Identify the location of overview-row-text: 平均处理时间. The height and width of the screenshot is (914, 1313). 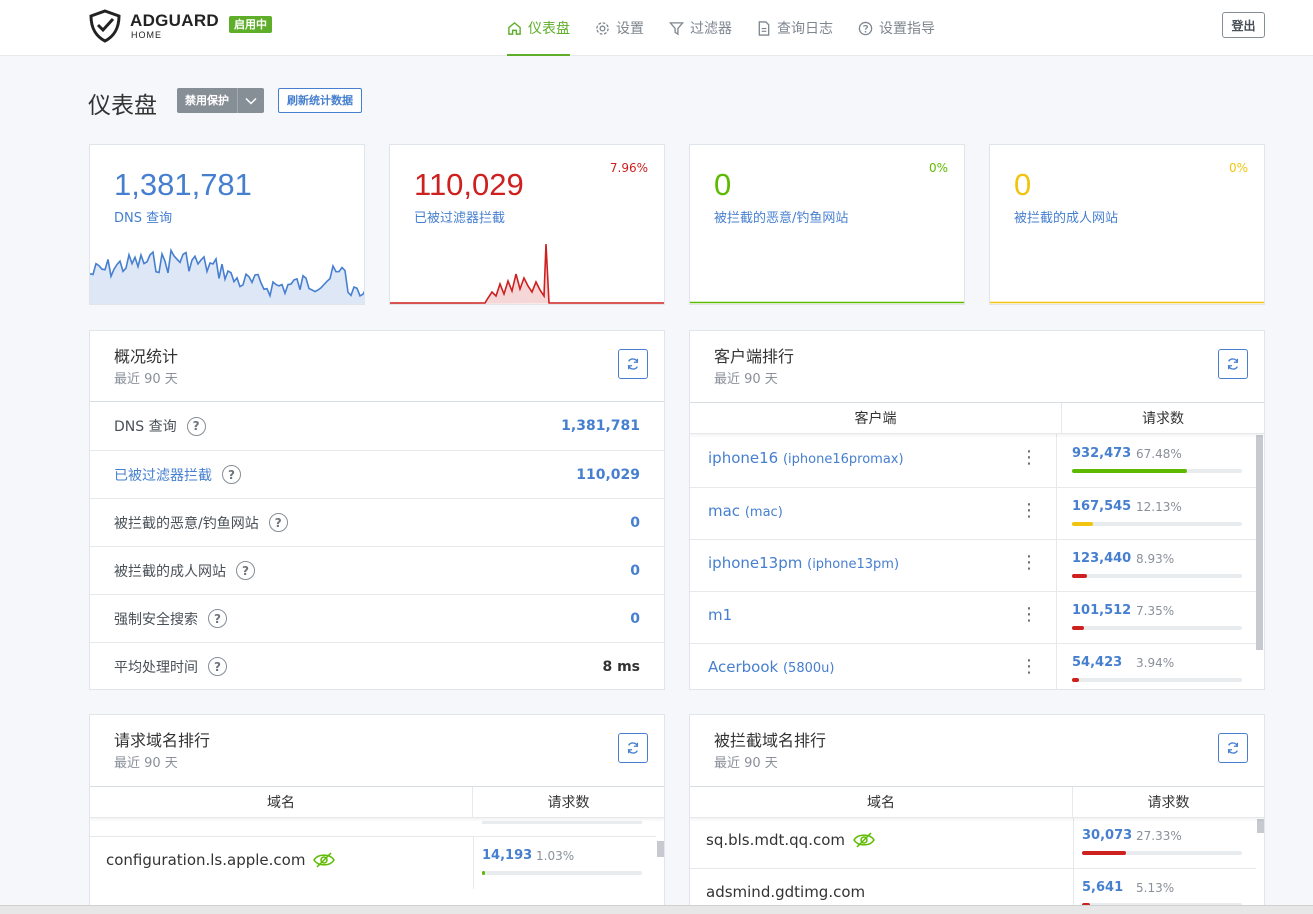
(156, 667).